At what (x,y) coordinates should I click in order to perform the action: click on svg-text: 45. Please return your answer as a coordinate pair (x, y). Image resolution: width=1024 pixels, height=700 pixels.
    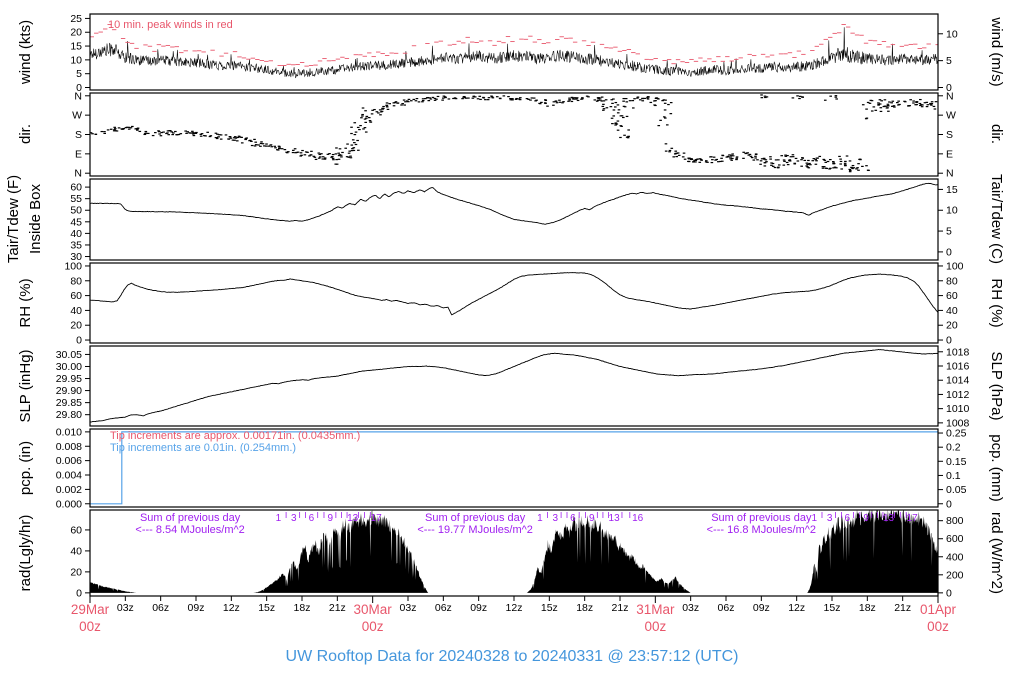
    Looking at the image, I should click on (76, 222).